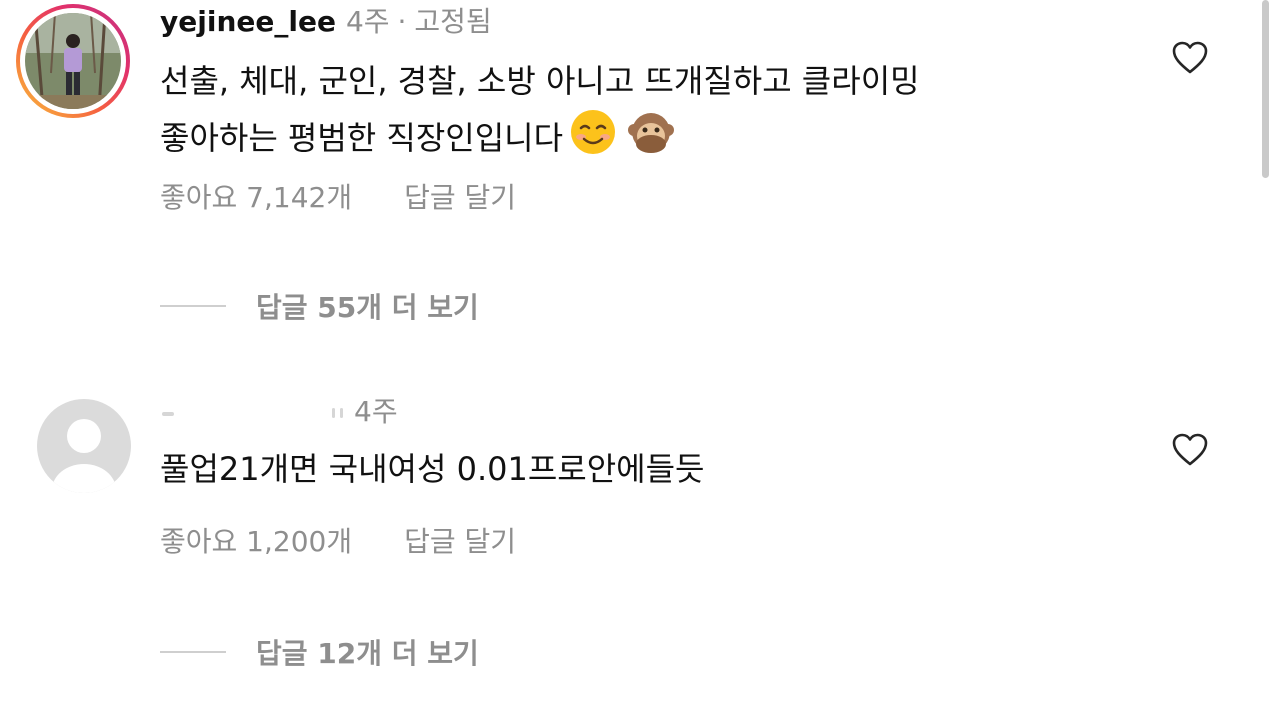 Image resolution: width=1280 pixels, height=716 pixels. Describe the element at coordinates (256, 197) in the screenshot. I see `likes-count: 좋아요 7,142개` at that location.